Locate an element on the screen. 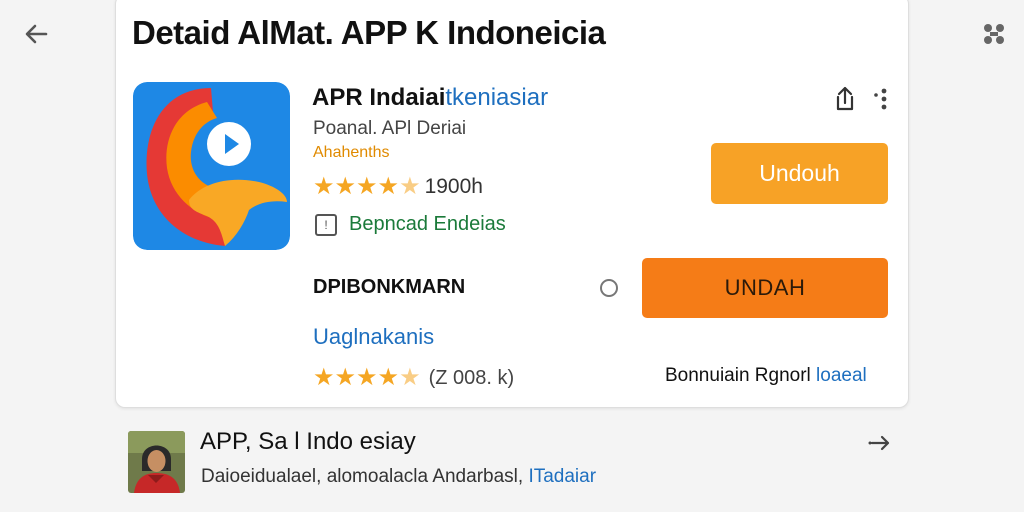 Image resolution: width=1024 pixels, height=512 pixels. section-note: Bonnuiain Rgnorl loaeal is located at coordinates (766, 376).